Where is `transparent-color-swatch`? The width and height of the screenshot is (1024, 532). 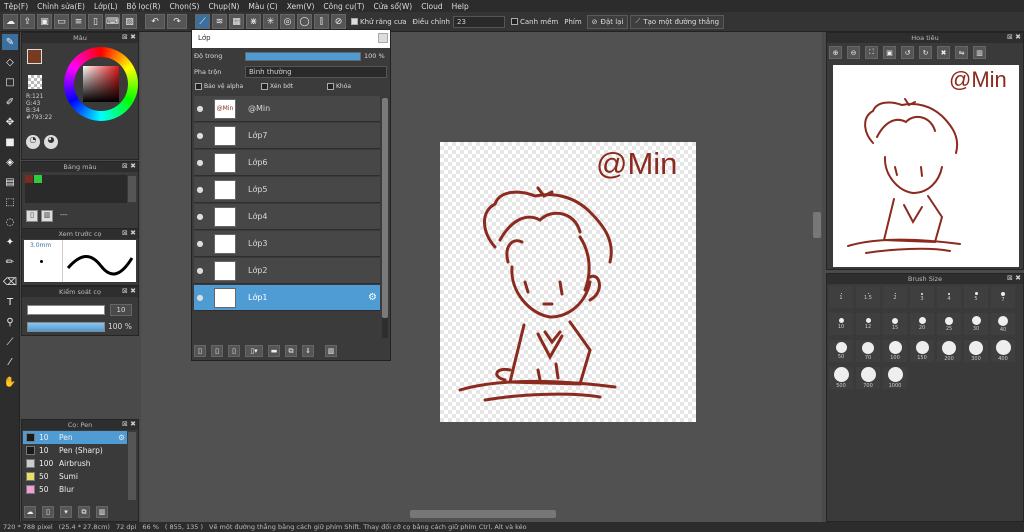 transparent-color-swatch is located at coordinates (35, 82).